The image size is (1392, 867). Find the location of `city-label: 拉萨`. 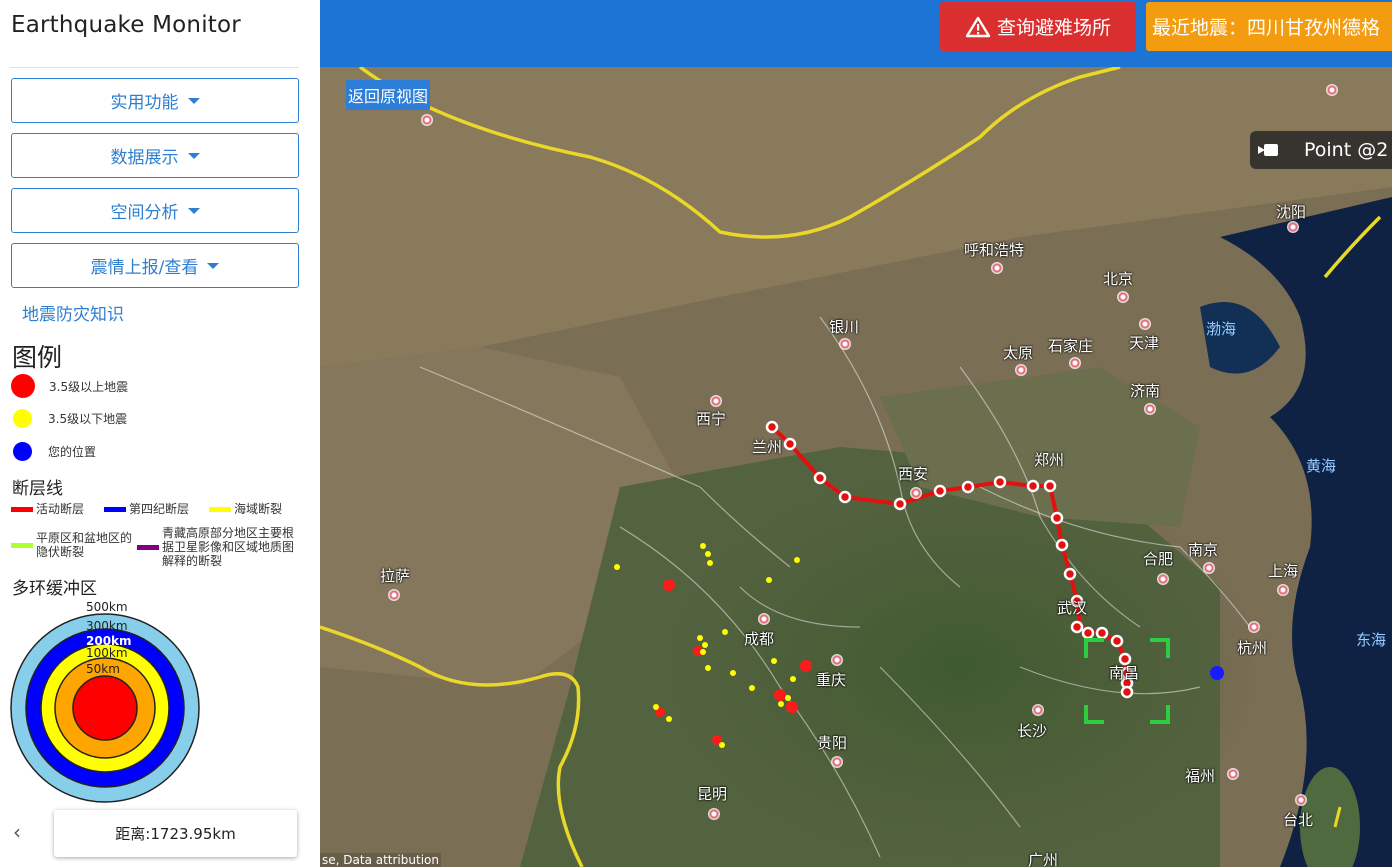

city-label: 拉萨 is located at coordinates (395, 576).